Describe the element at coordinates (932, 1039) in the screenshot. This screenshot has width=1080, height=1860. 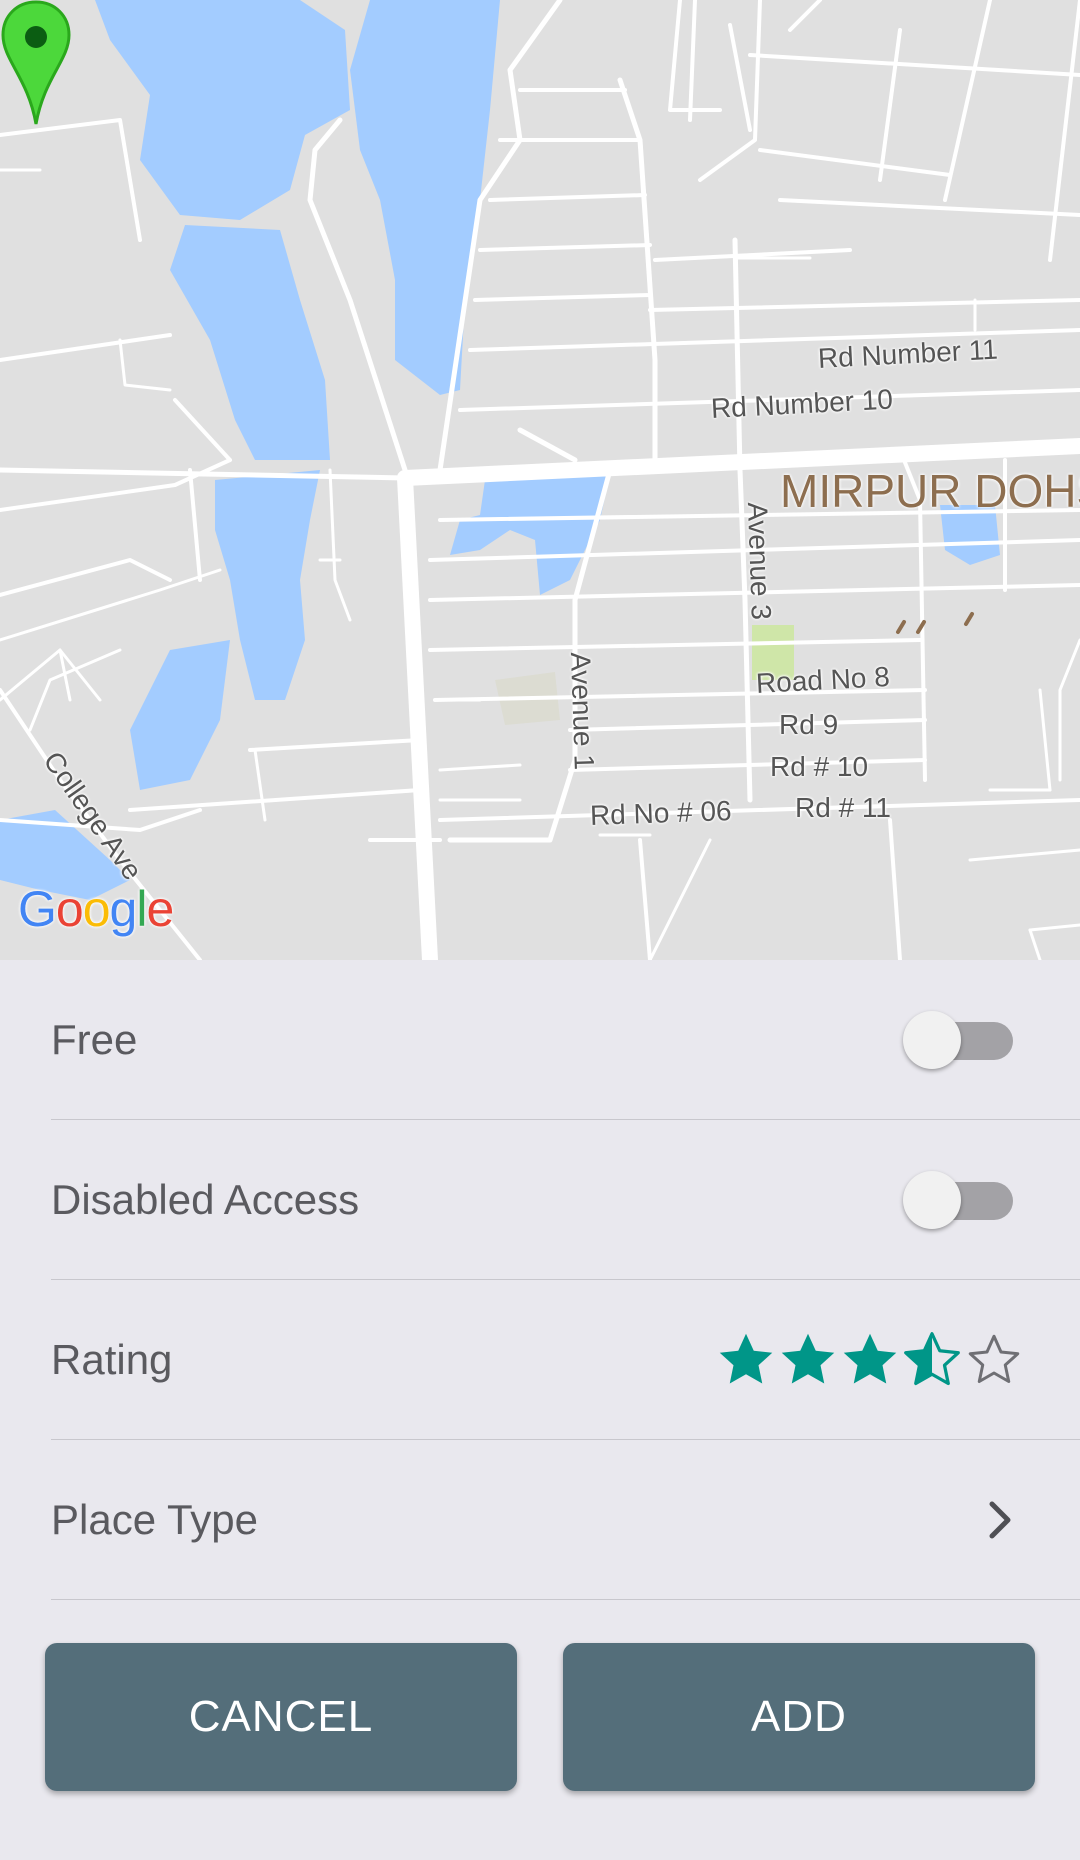
I see `free-toggle-thumb` at that location.